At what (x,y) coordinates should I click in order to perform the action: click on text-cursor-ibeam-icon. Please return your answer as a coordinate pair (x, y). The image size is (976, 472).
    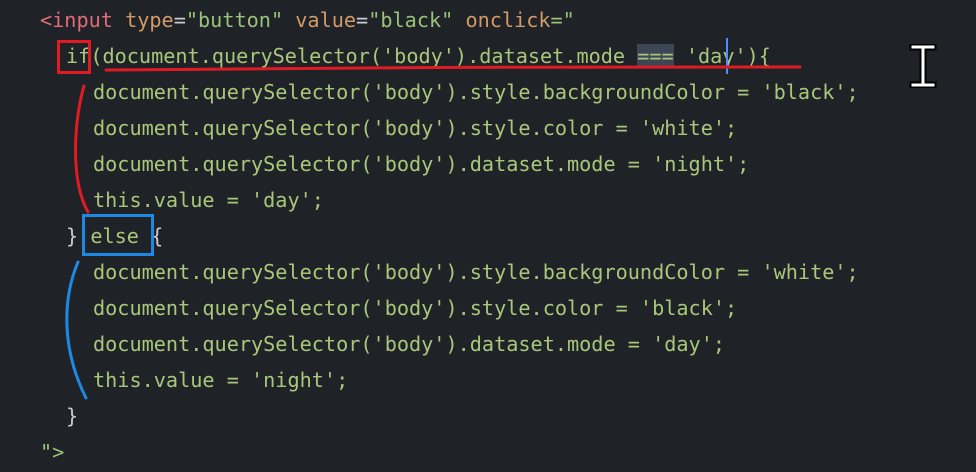
    Looking at the image, I should click on (923, 66).